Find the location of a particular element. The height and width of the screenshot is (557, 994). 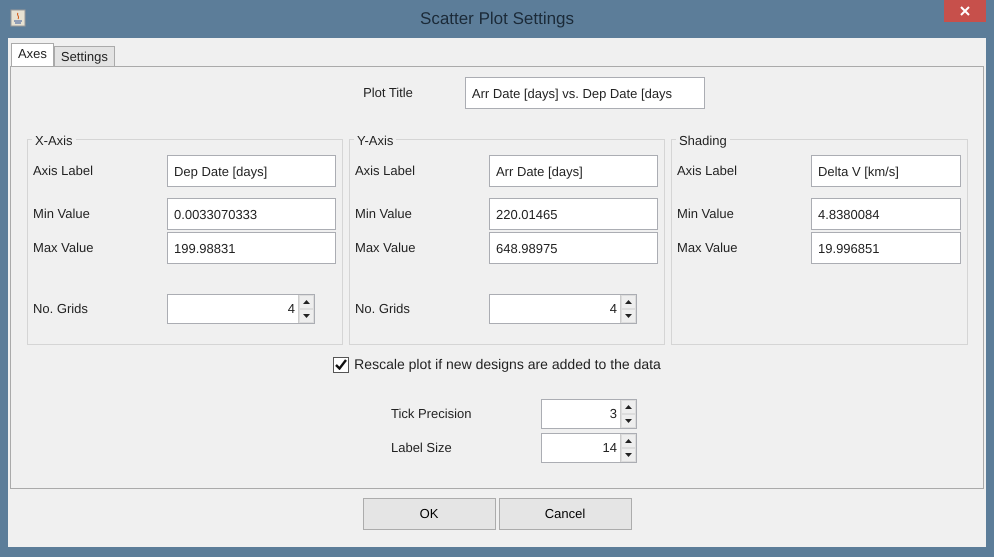

window-title: Scatter Plot Settings is located at coordinates (497, 19).